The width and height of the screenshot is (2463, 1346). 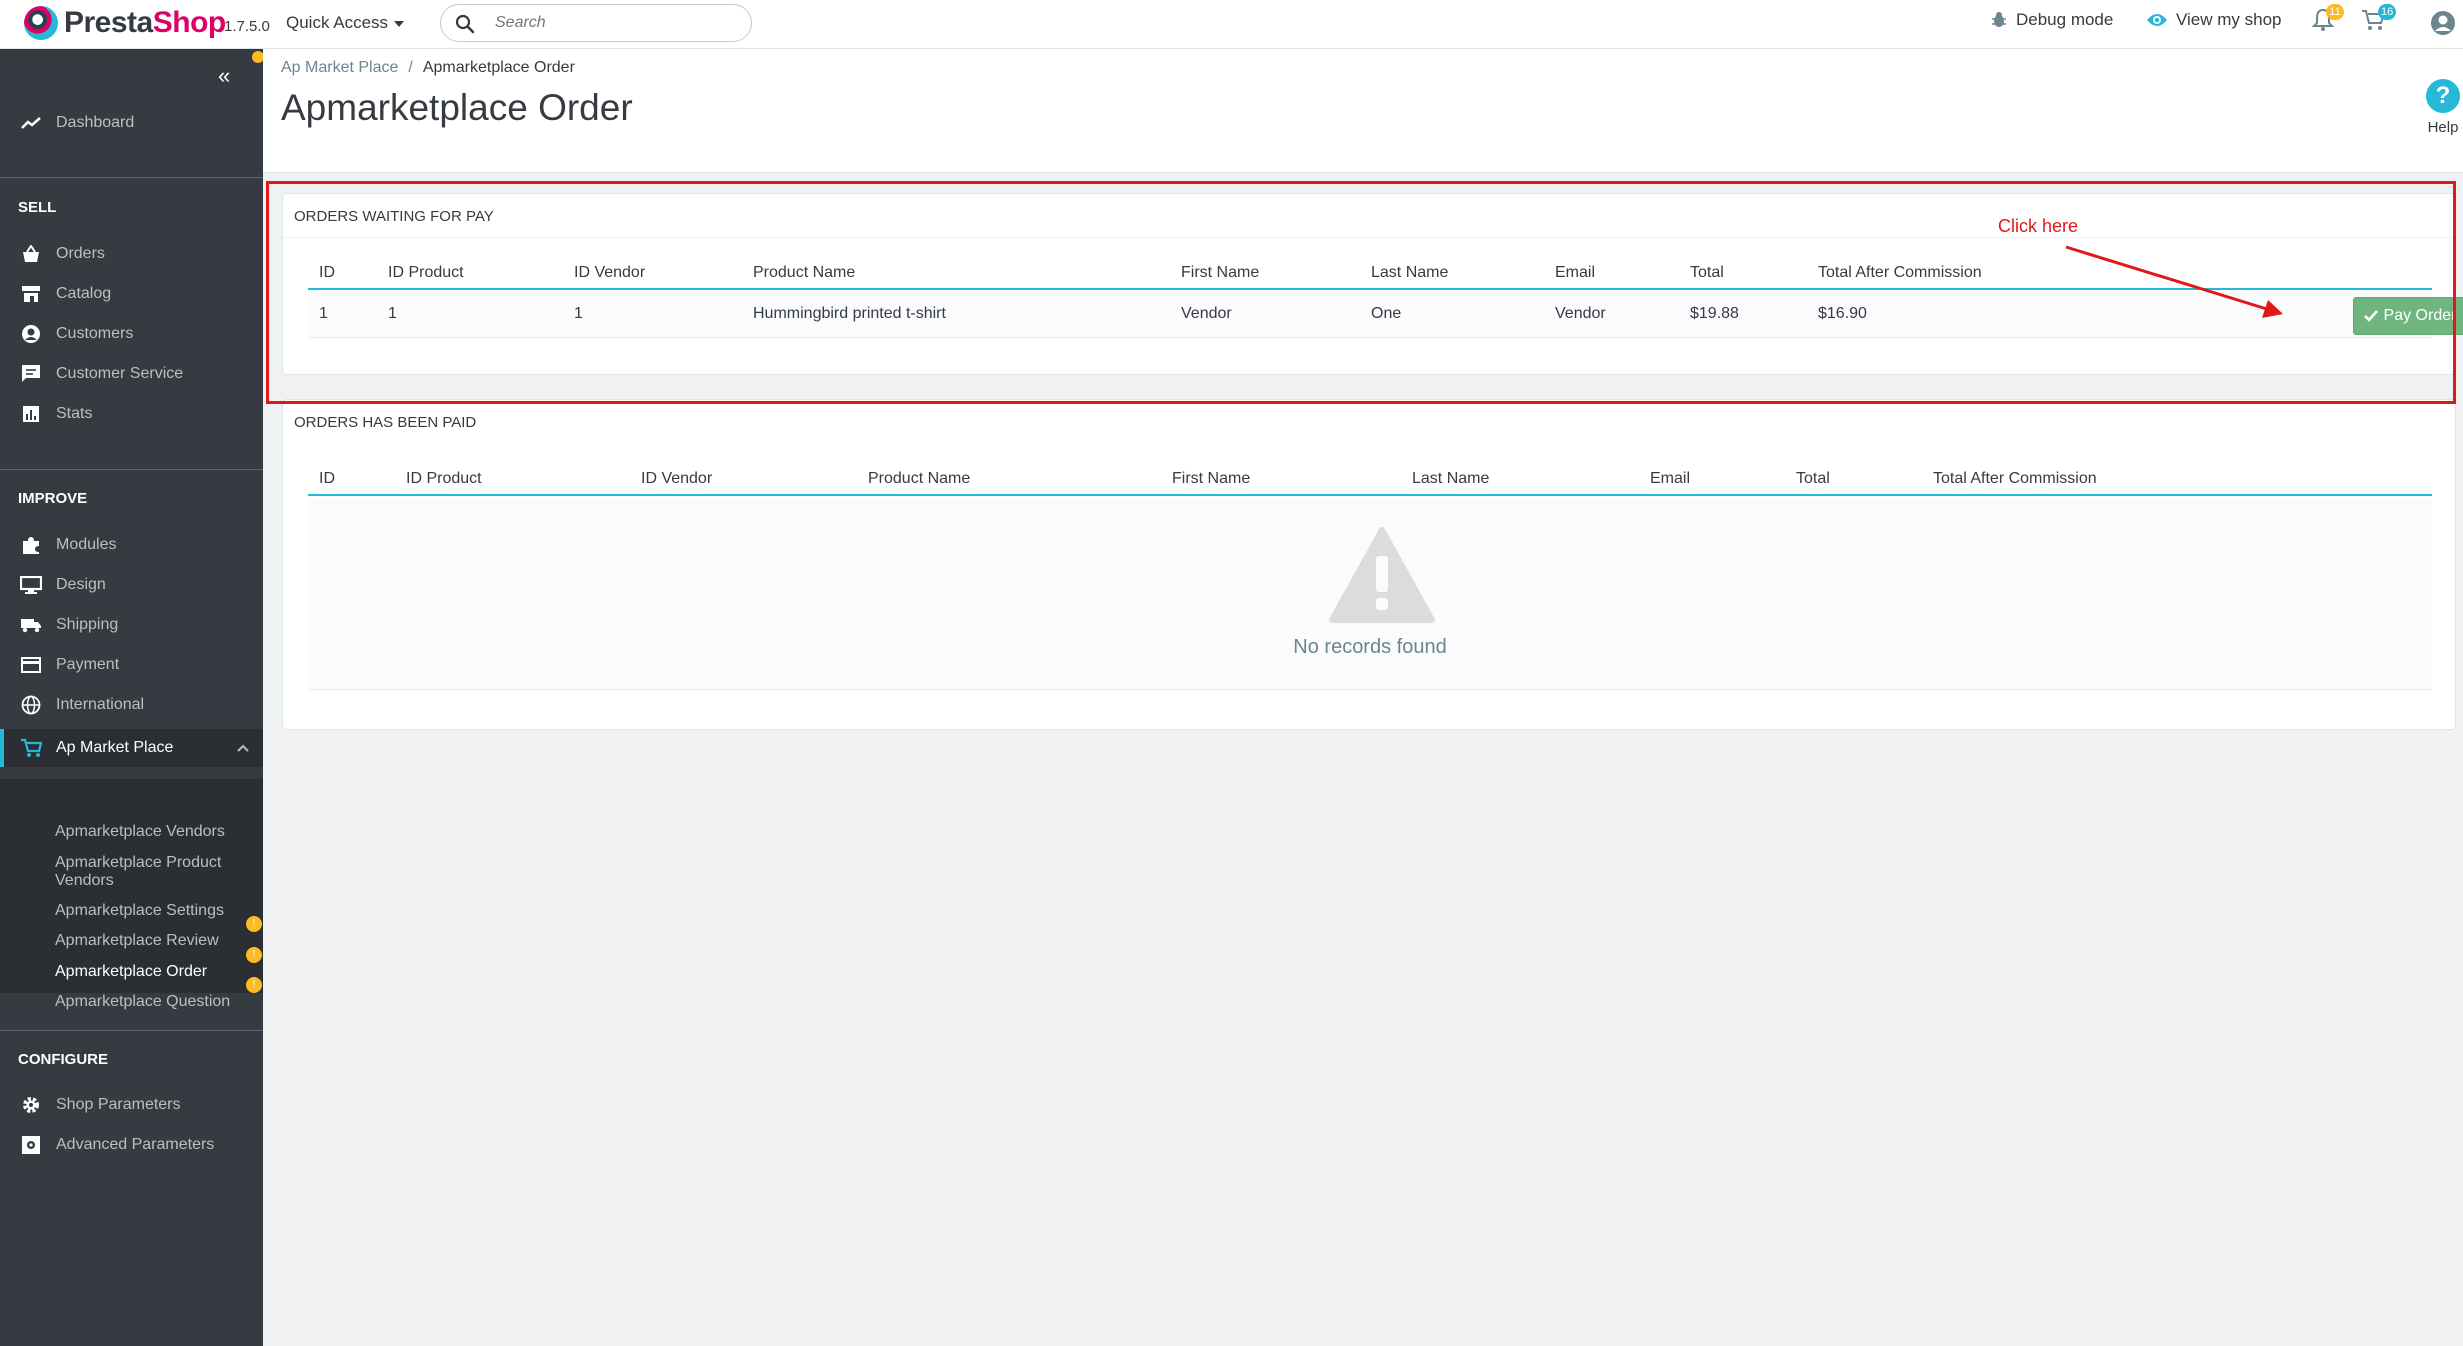 I want to click on sidebar-item-ap-market-place: Ap Market Place, so click(x=131, y=748).